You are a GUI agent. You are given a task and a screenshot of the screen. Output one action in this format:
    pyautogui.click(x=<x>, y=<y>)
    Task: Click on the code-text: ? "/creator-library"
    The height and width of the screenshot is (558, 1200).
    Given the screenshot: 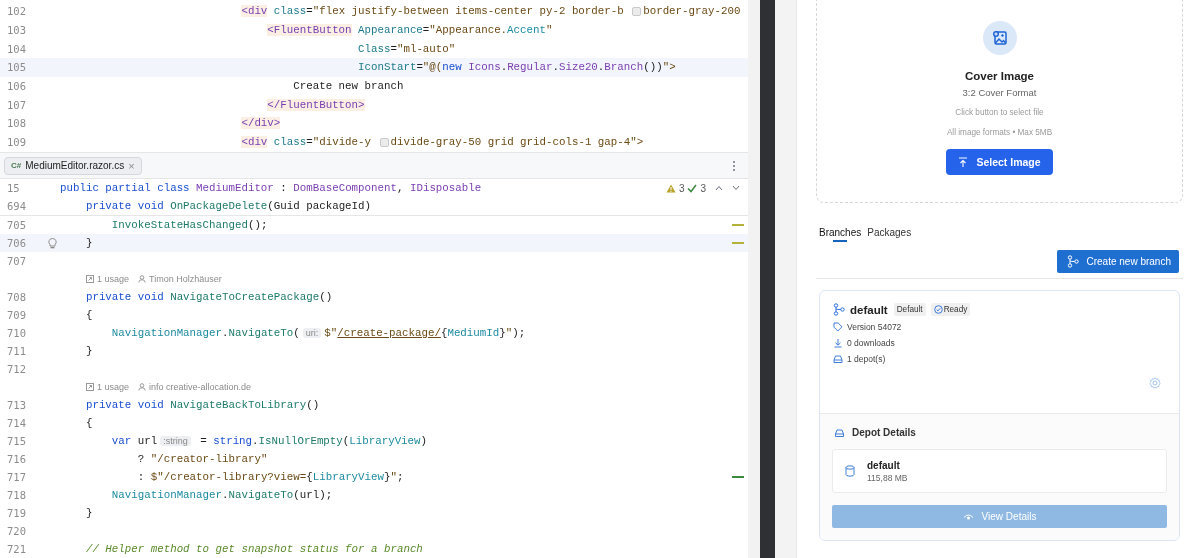 What is the action you would take?
    pyautogui.click(x=202, y=459)
    